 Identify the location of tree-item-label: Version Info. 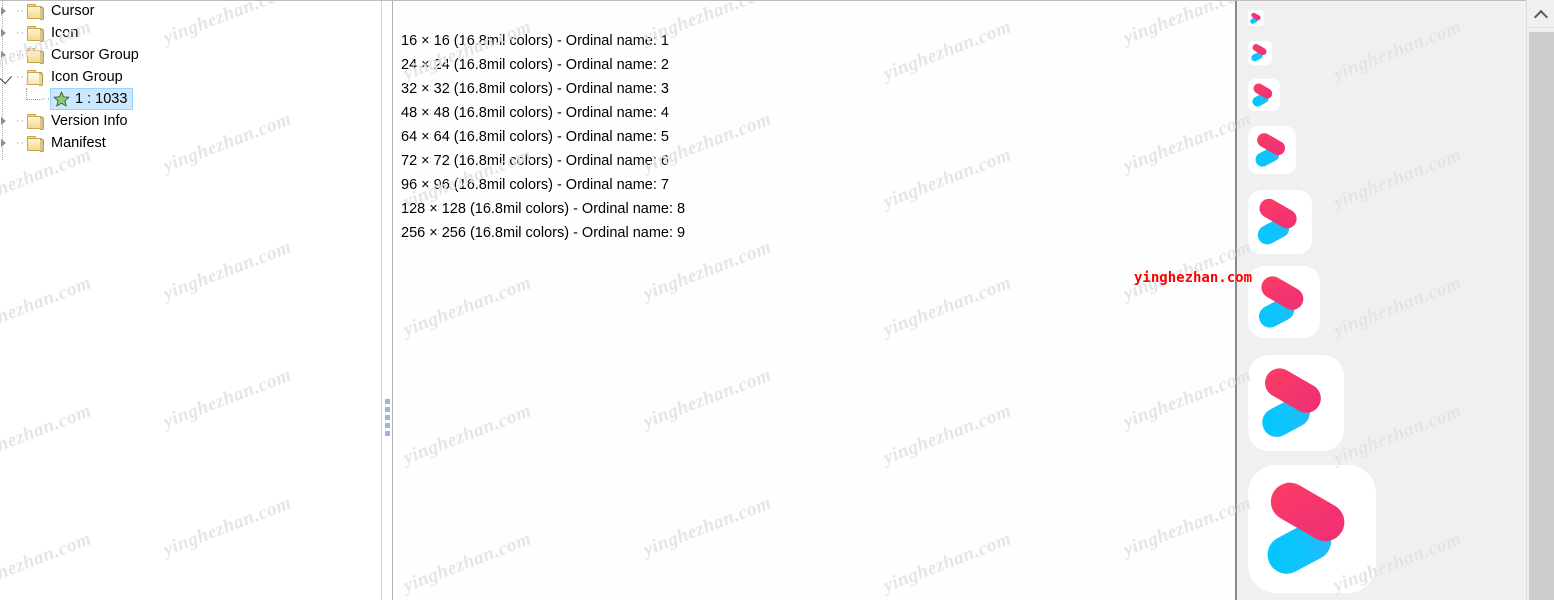
(89, 121).